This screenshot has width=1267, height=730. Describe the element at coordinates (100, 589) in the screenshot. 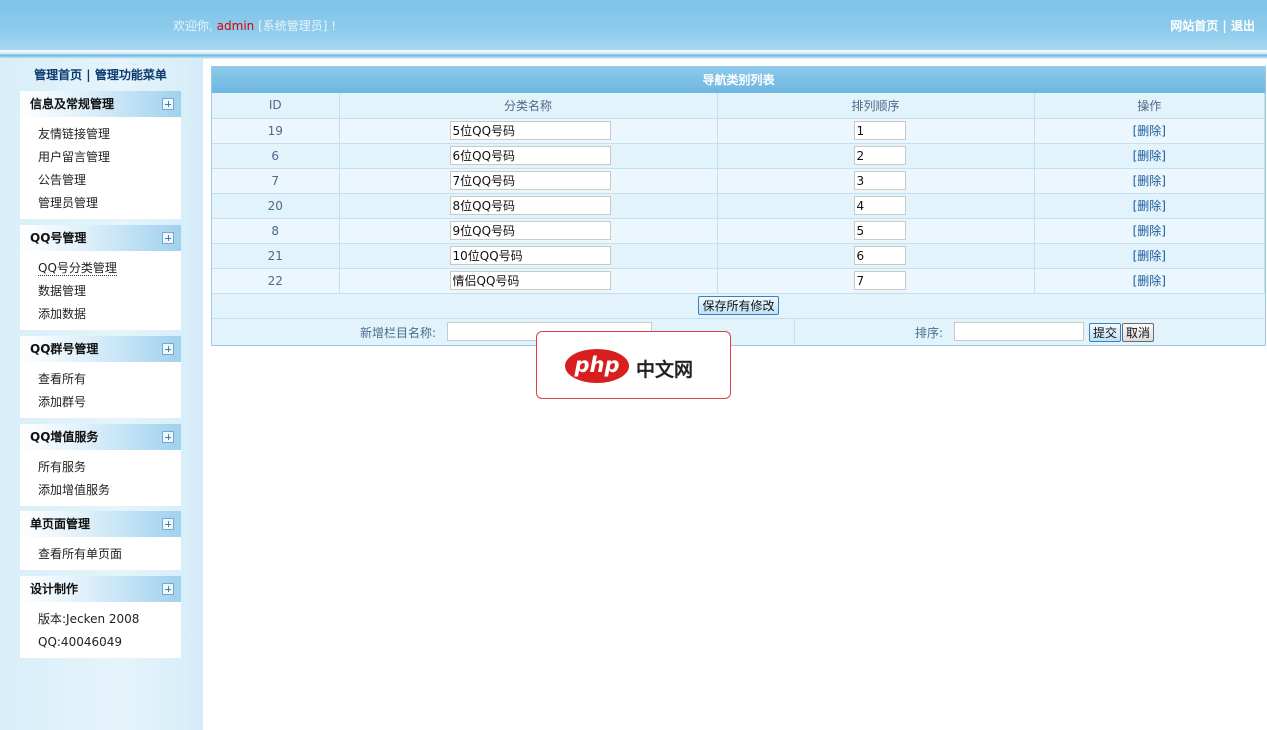

I see `panel-header: 设计制作` at that location.